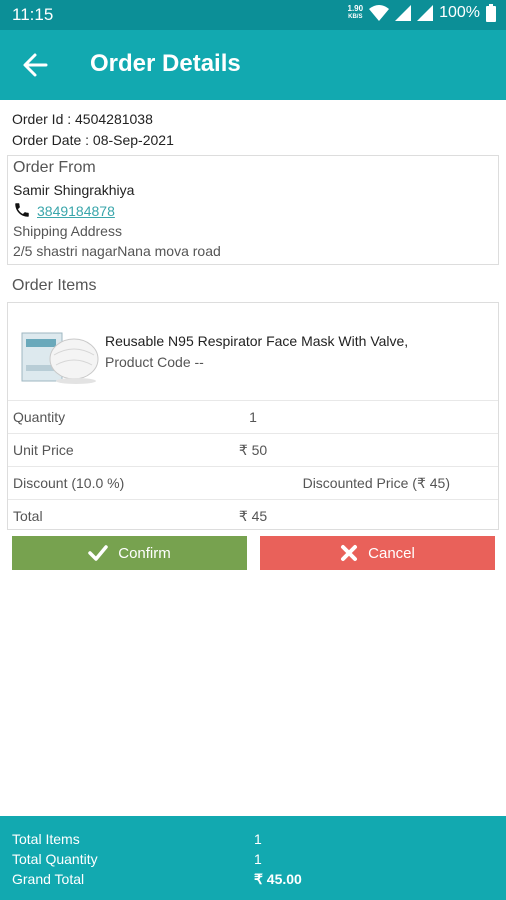 Image resolution: width=506 pixels, height=900 pixels. Describe the element at coordinates (69, 483) in the screenshot. I see `discount-label: Discount (10.0 %)` at that location.